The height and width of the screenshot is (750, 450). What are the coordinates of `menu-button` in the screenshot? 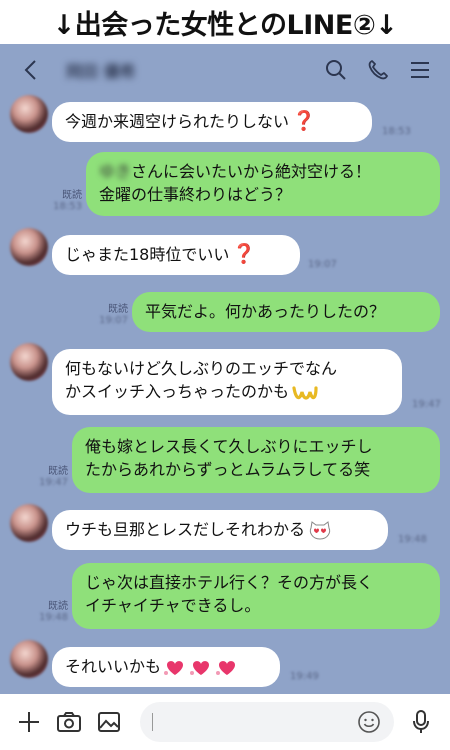 It's located at (420, 70).